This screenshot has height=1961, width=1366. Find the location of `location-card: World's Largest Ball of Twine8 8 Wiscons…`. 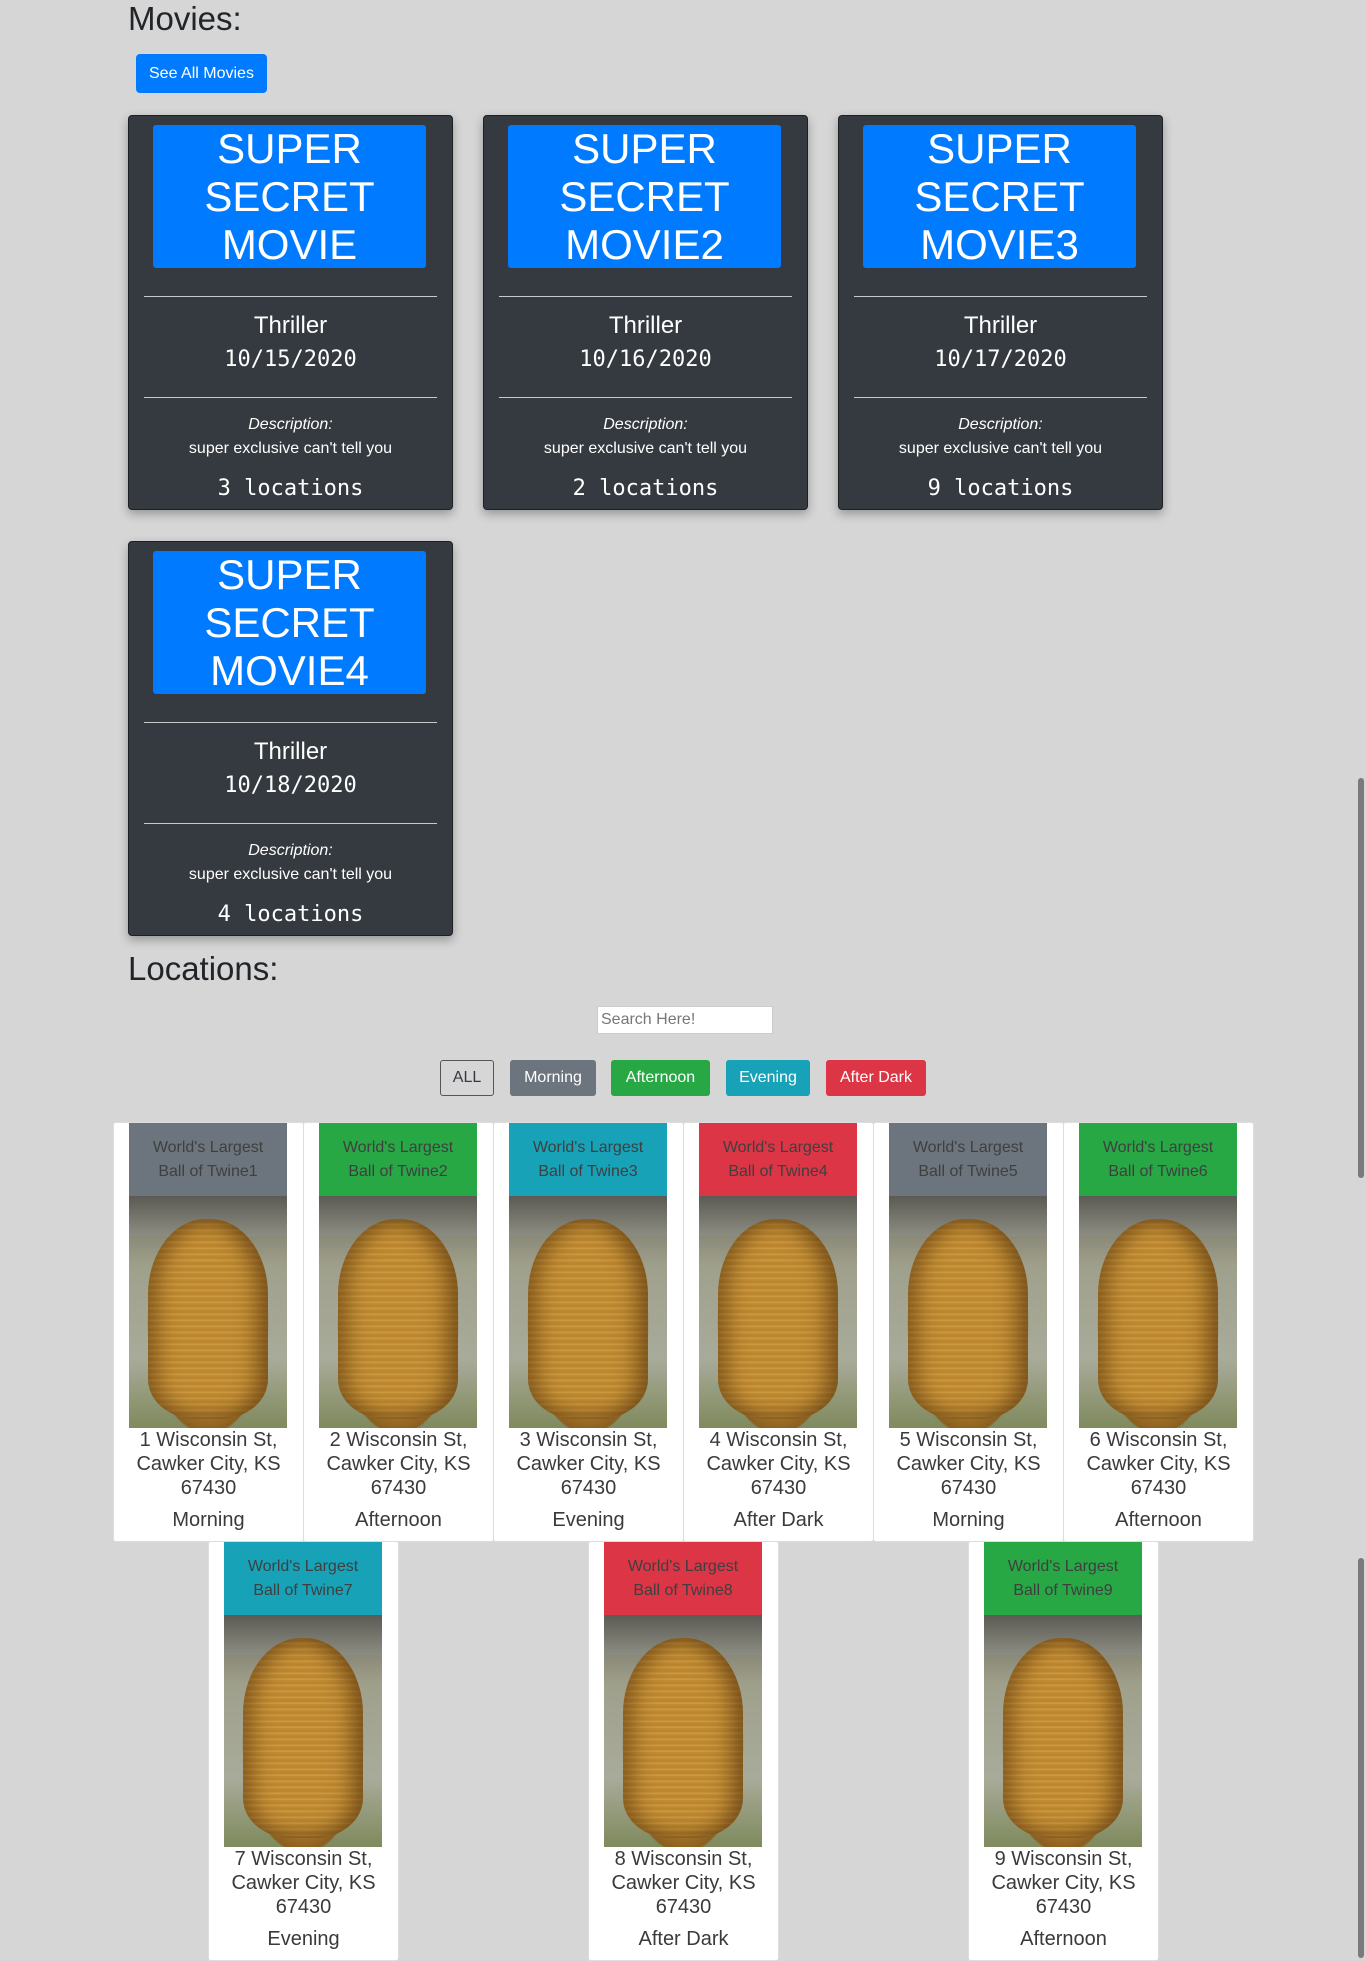

location-card: World's Largest Ball of Twine8 8 Wiscons… is located at coordinates (683, 1751).